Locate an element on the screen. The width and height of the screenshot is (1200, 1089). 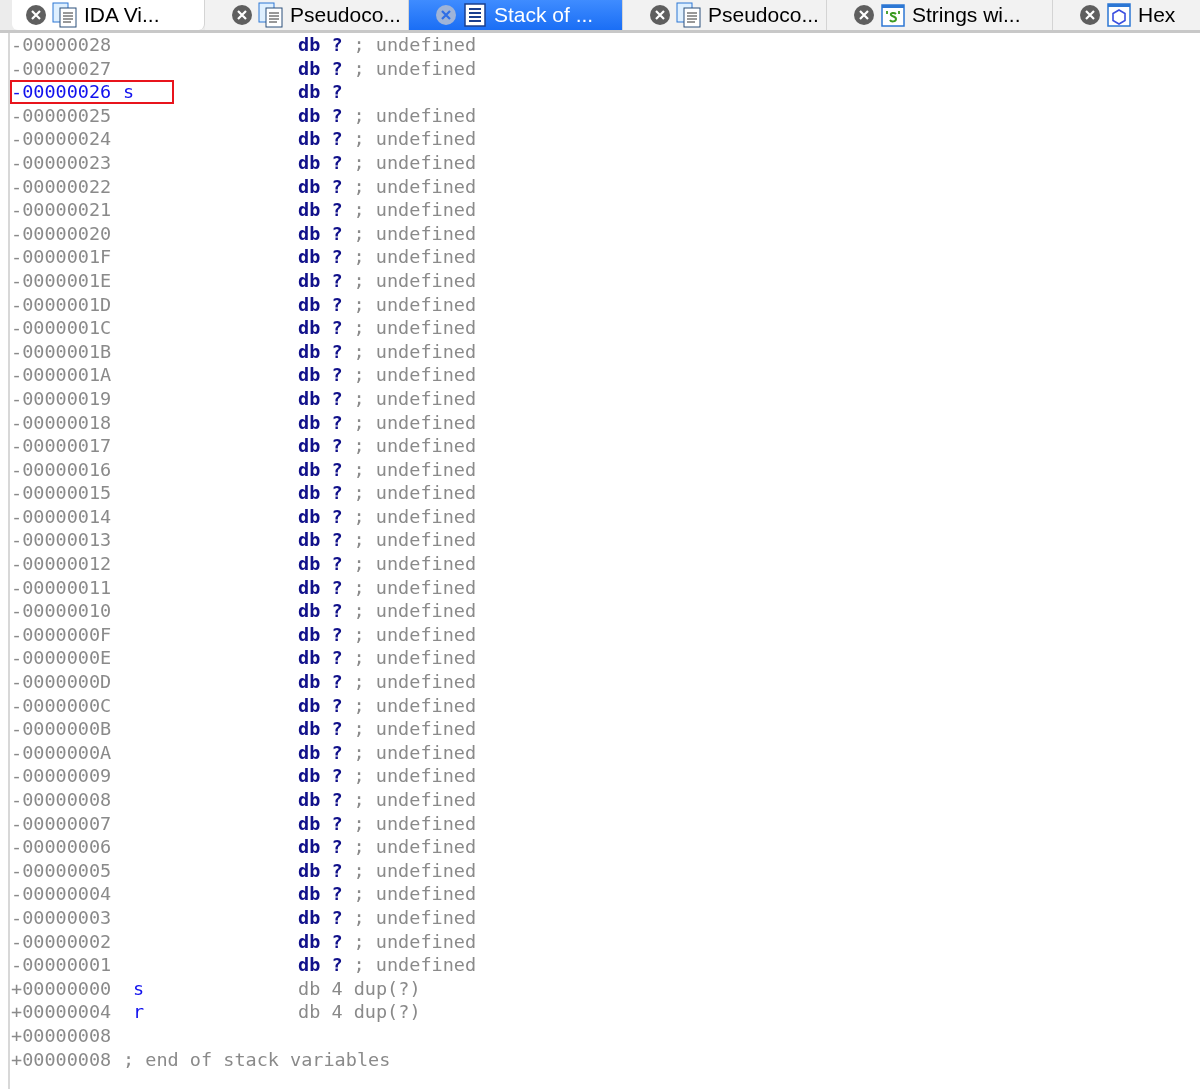
offset: -00000001 is located at coordinates (61, 965).